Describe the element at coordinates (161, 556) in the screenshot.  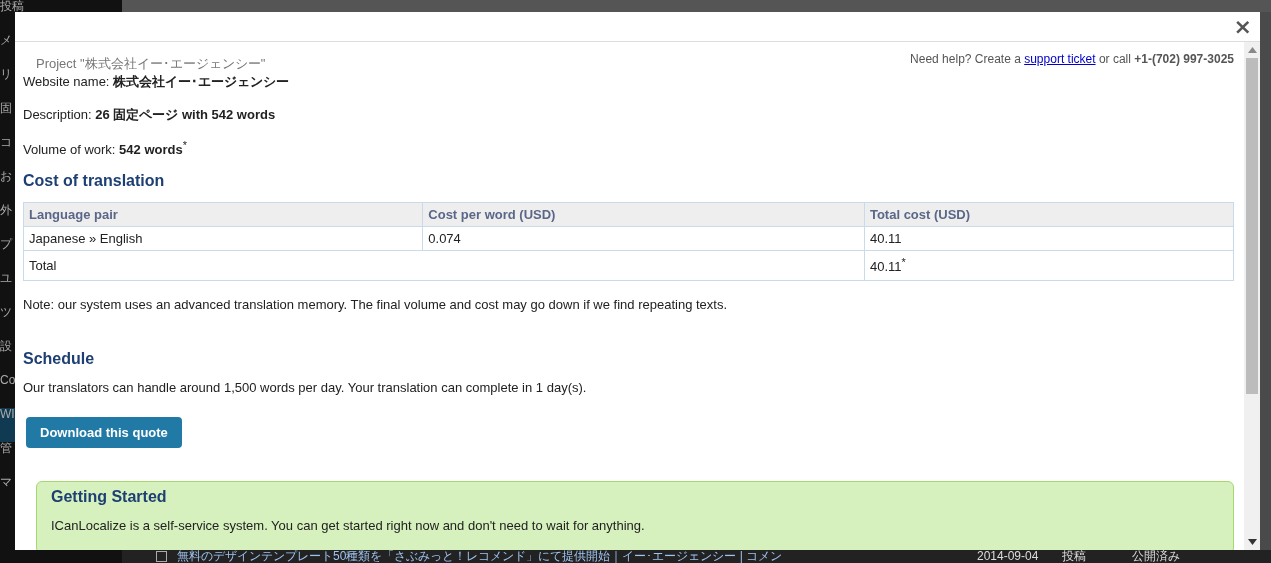
I see `checkbox` at that location.